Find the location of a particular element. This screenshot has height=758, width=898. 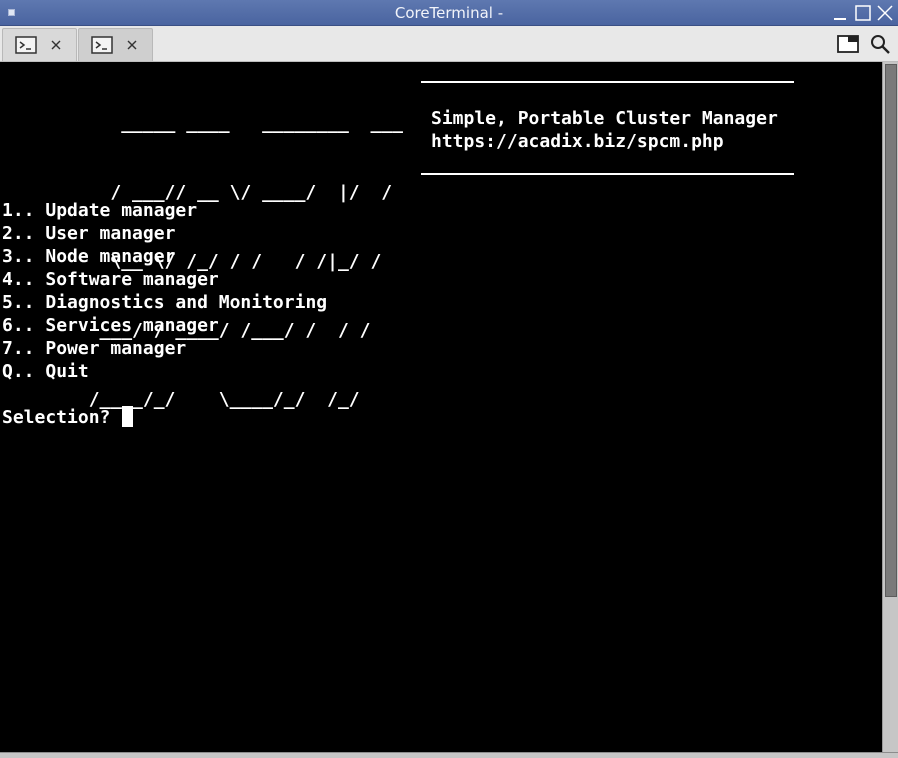

text-cursor is located at coordinates (128, 416).